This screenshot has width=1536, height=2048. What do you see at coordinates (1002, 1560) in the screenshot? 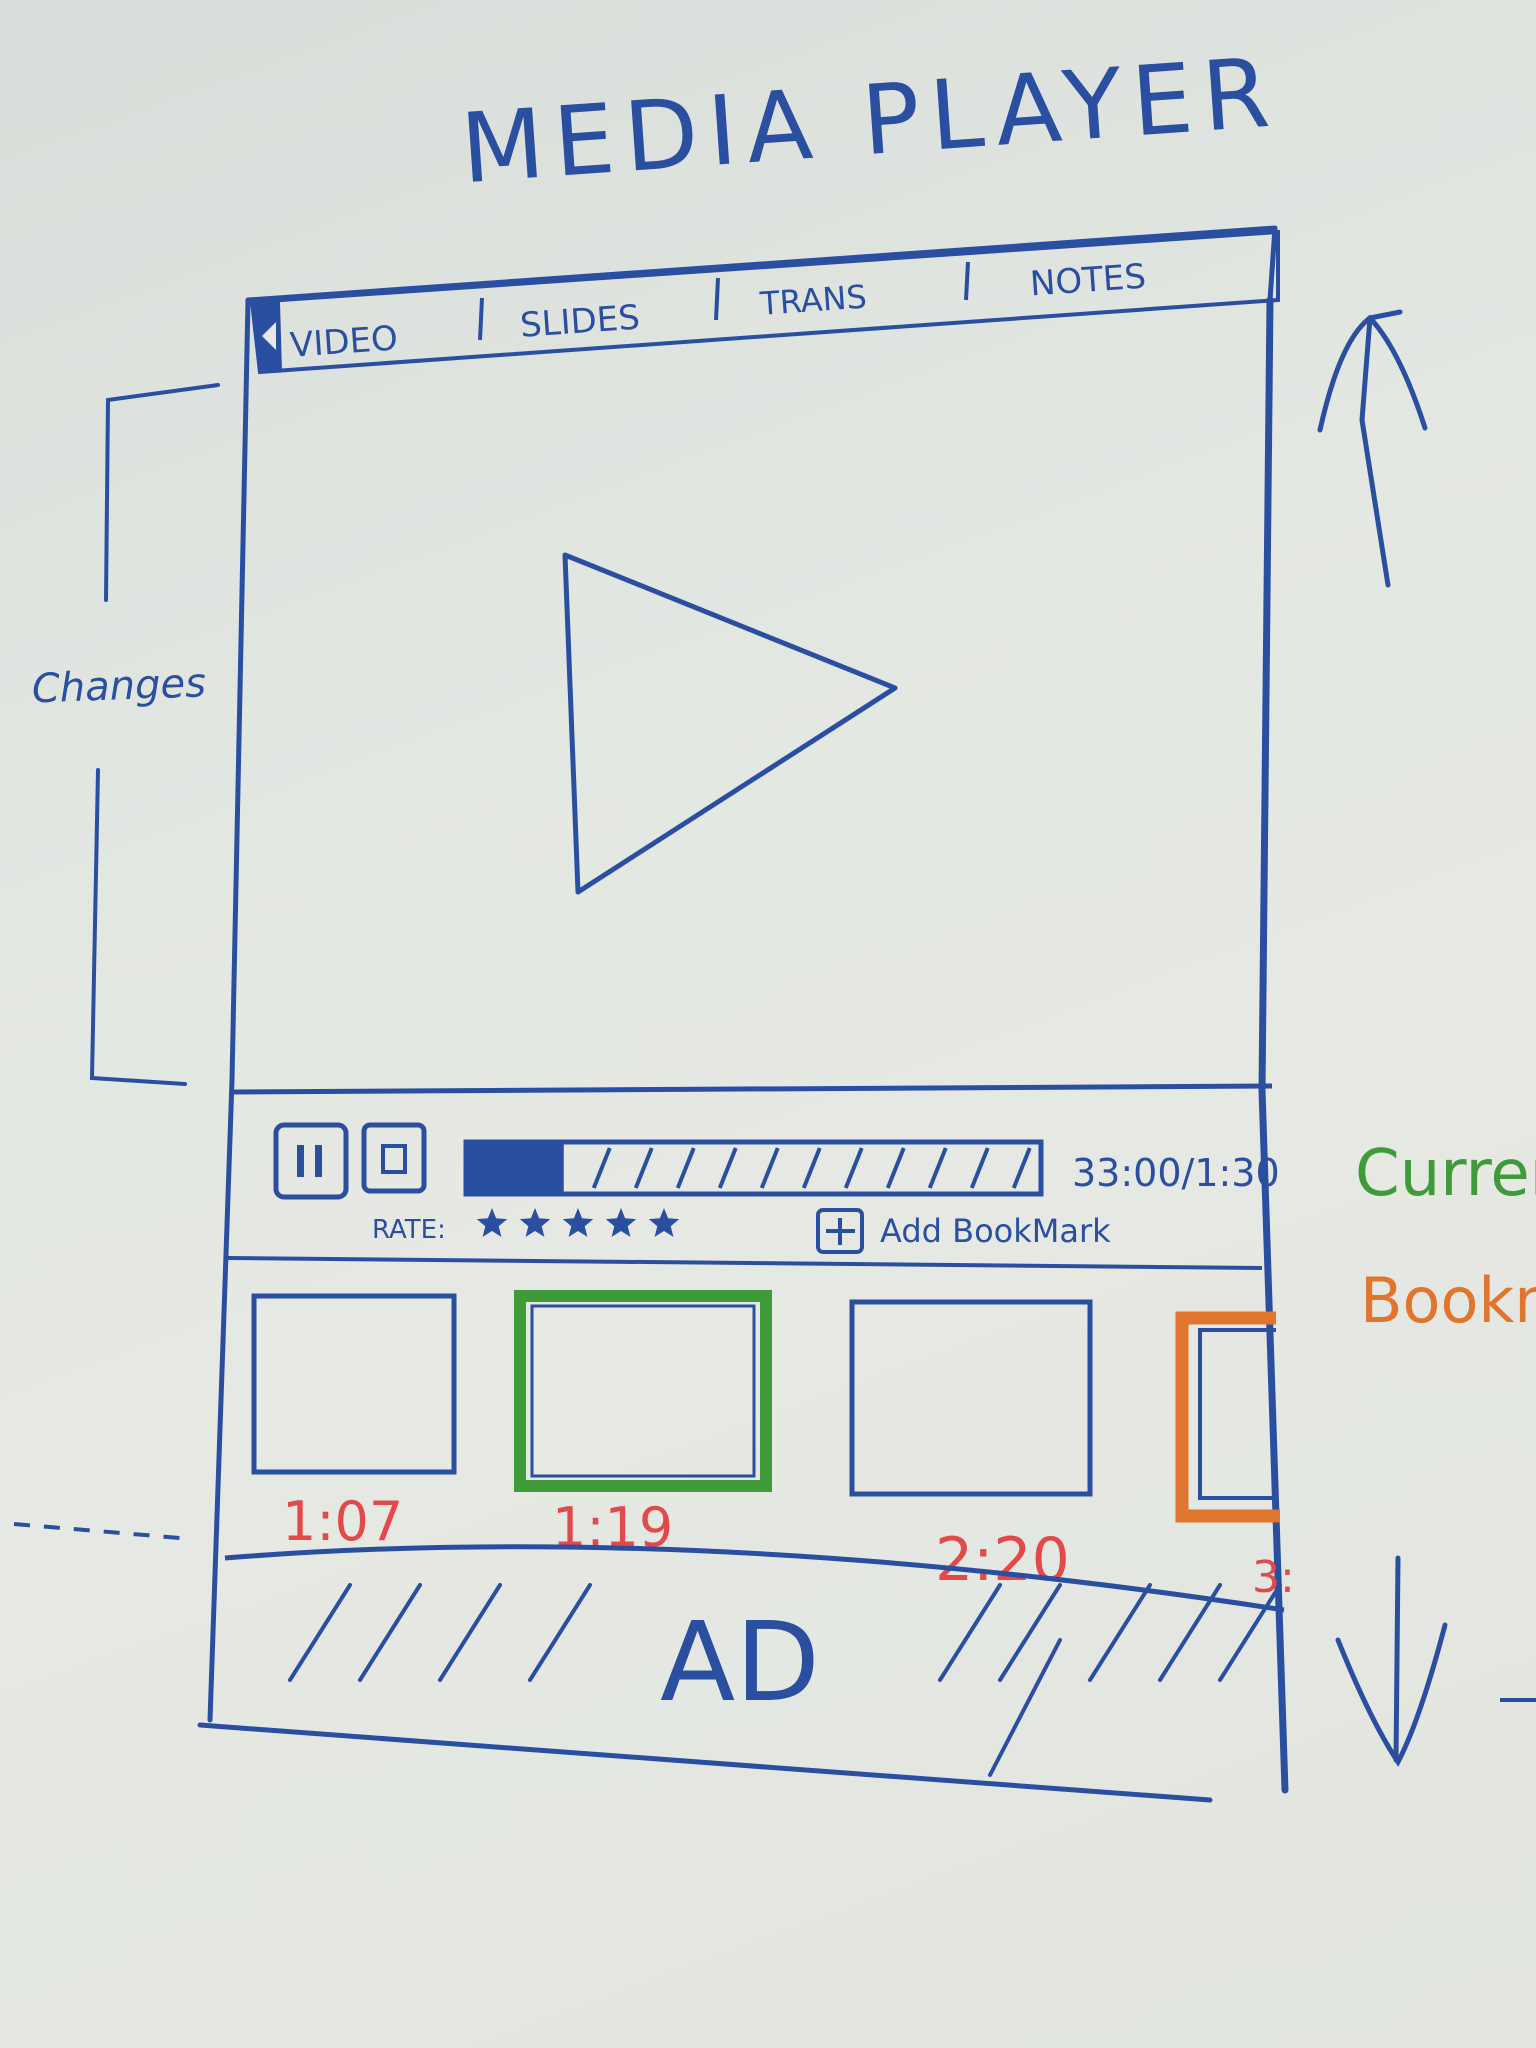
I see `bookmark-time: 2:20` at bounding box center [1002, 1560].